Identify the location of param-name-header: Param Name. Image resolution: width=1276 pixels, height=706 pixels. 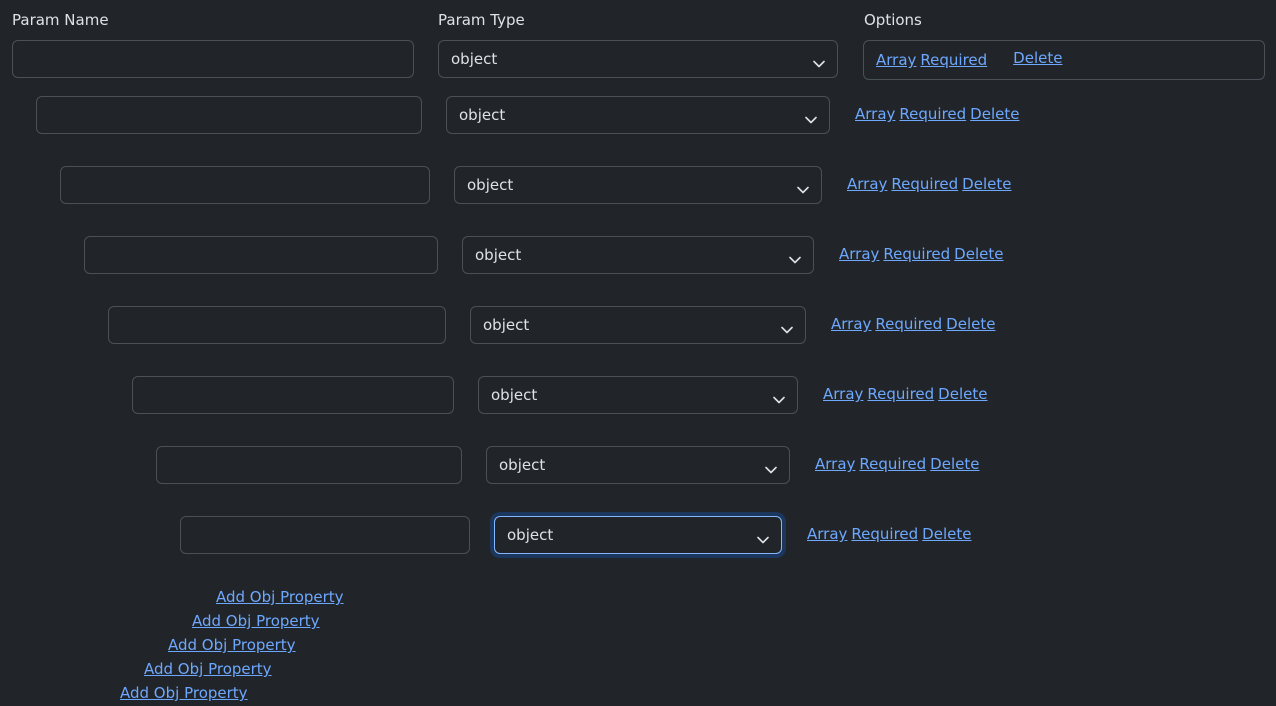
(60, 20).